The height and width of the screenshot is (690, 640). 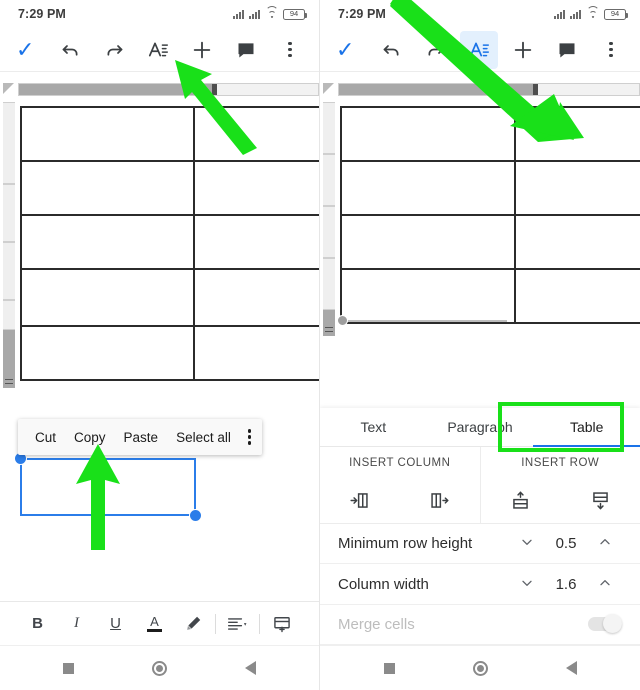 What do you see at coordinates (281, 624) in the screenshot?
I see `insert-table-button` at bounding box center [281, 624].